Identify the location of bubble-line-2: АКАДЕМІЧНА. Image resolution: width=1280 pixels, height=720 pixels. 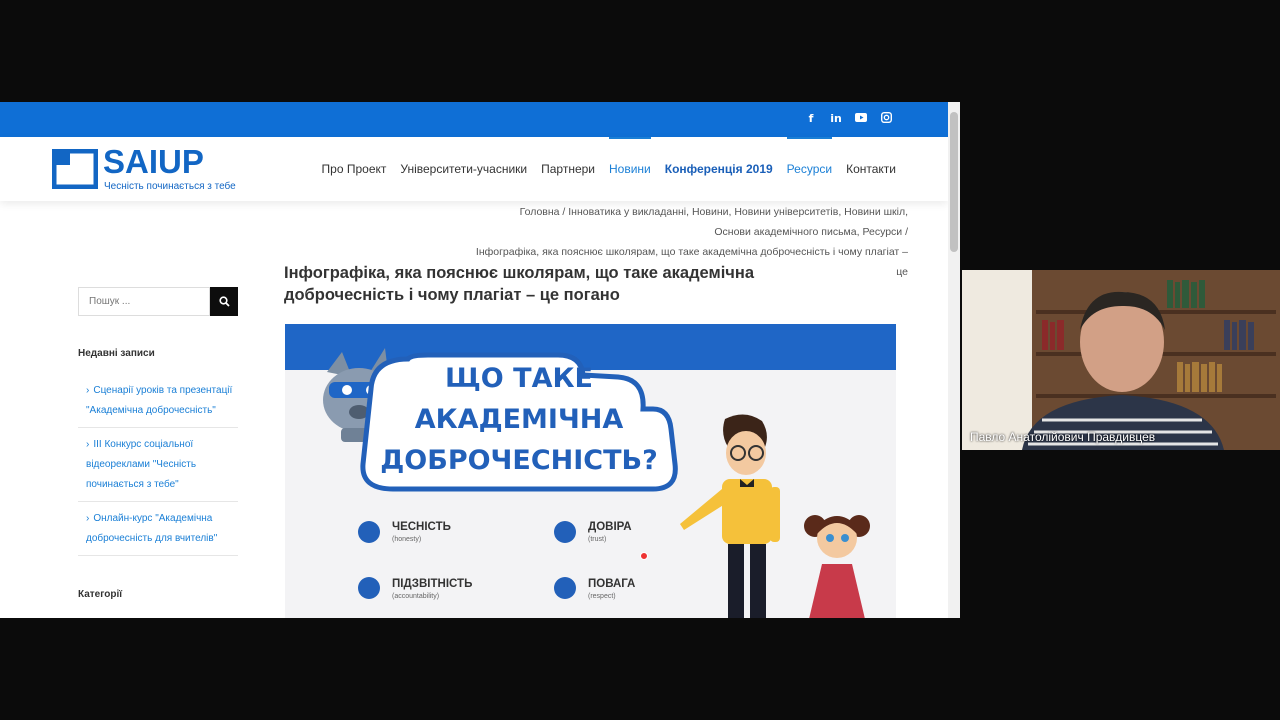
(519, 419).